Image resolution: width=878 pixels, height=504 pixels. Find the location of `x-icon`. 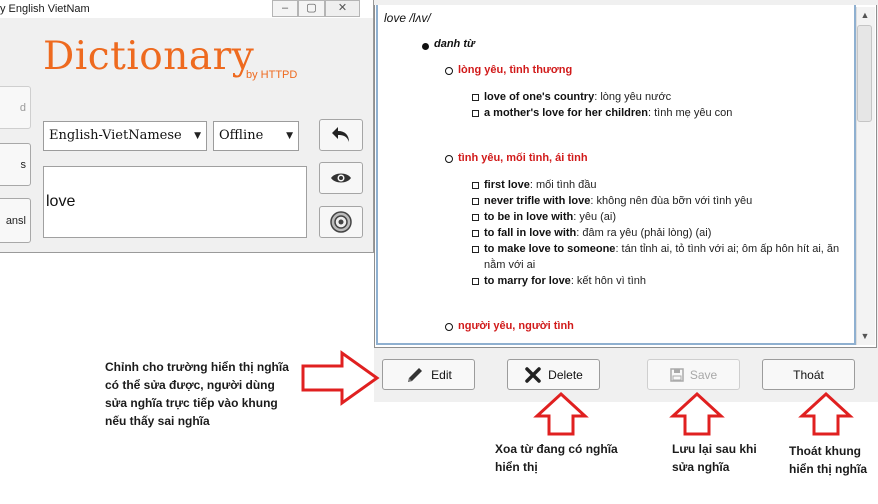

x-icon is located at coordinates (533, 374).